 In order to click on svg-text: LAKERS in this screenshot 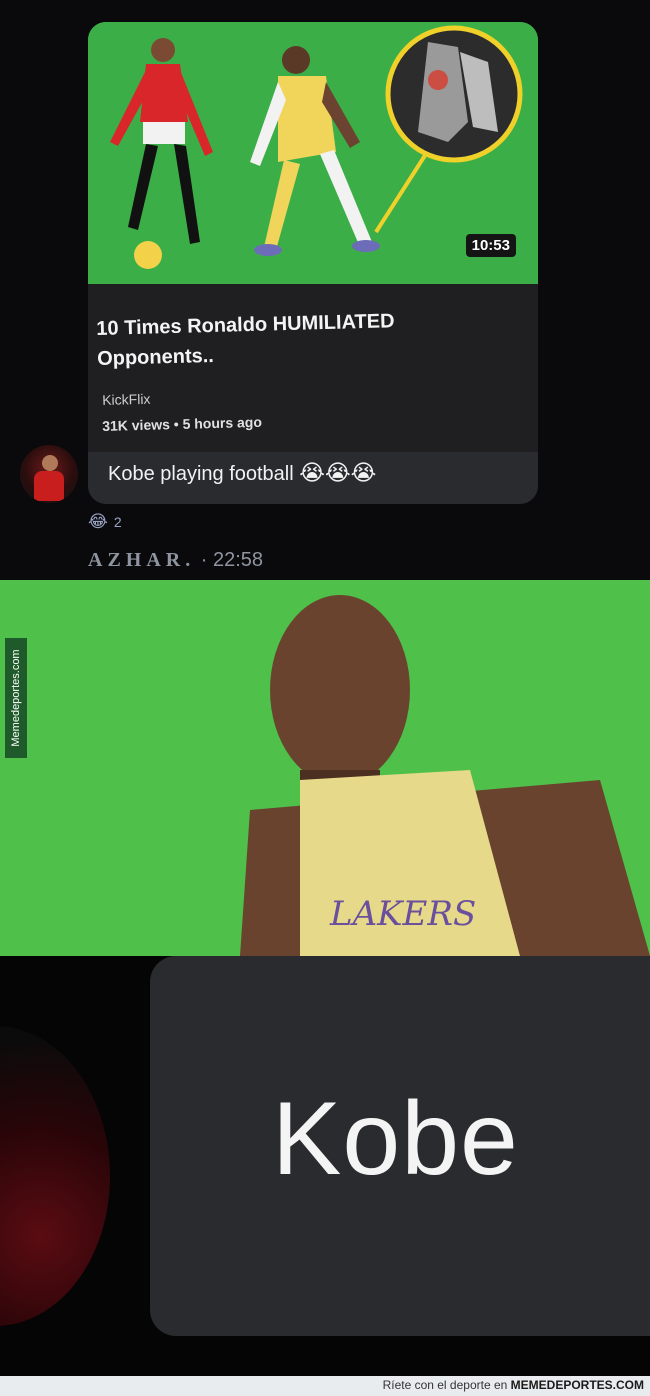, I will do `click(402, 914)`.